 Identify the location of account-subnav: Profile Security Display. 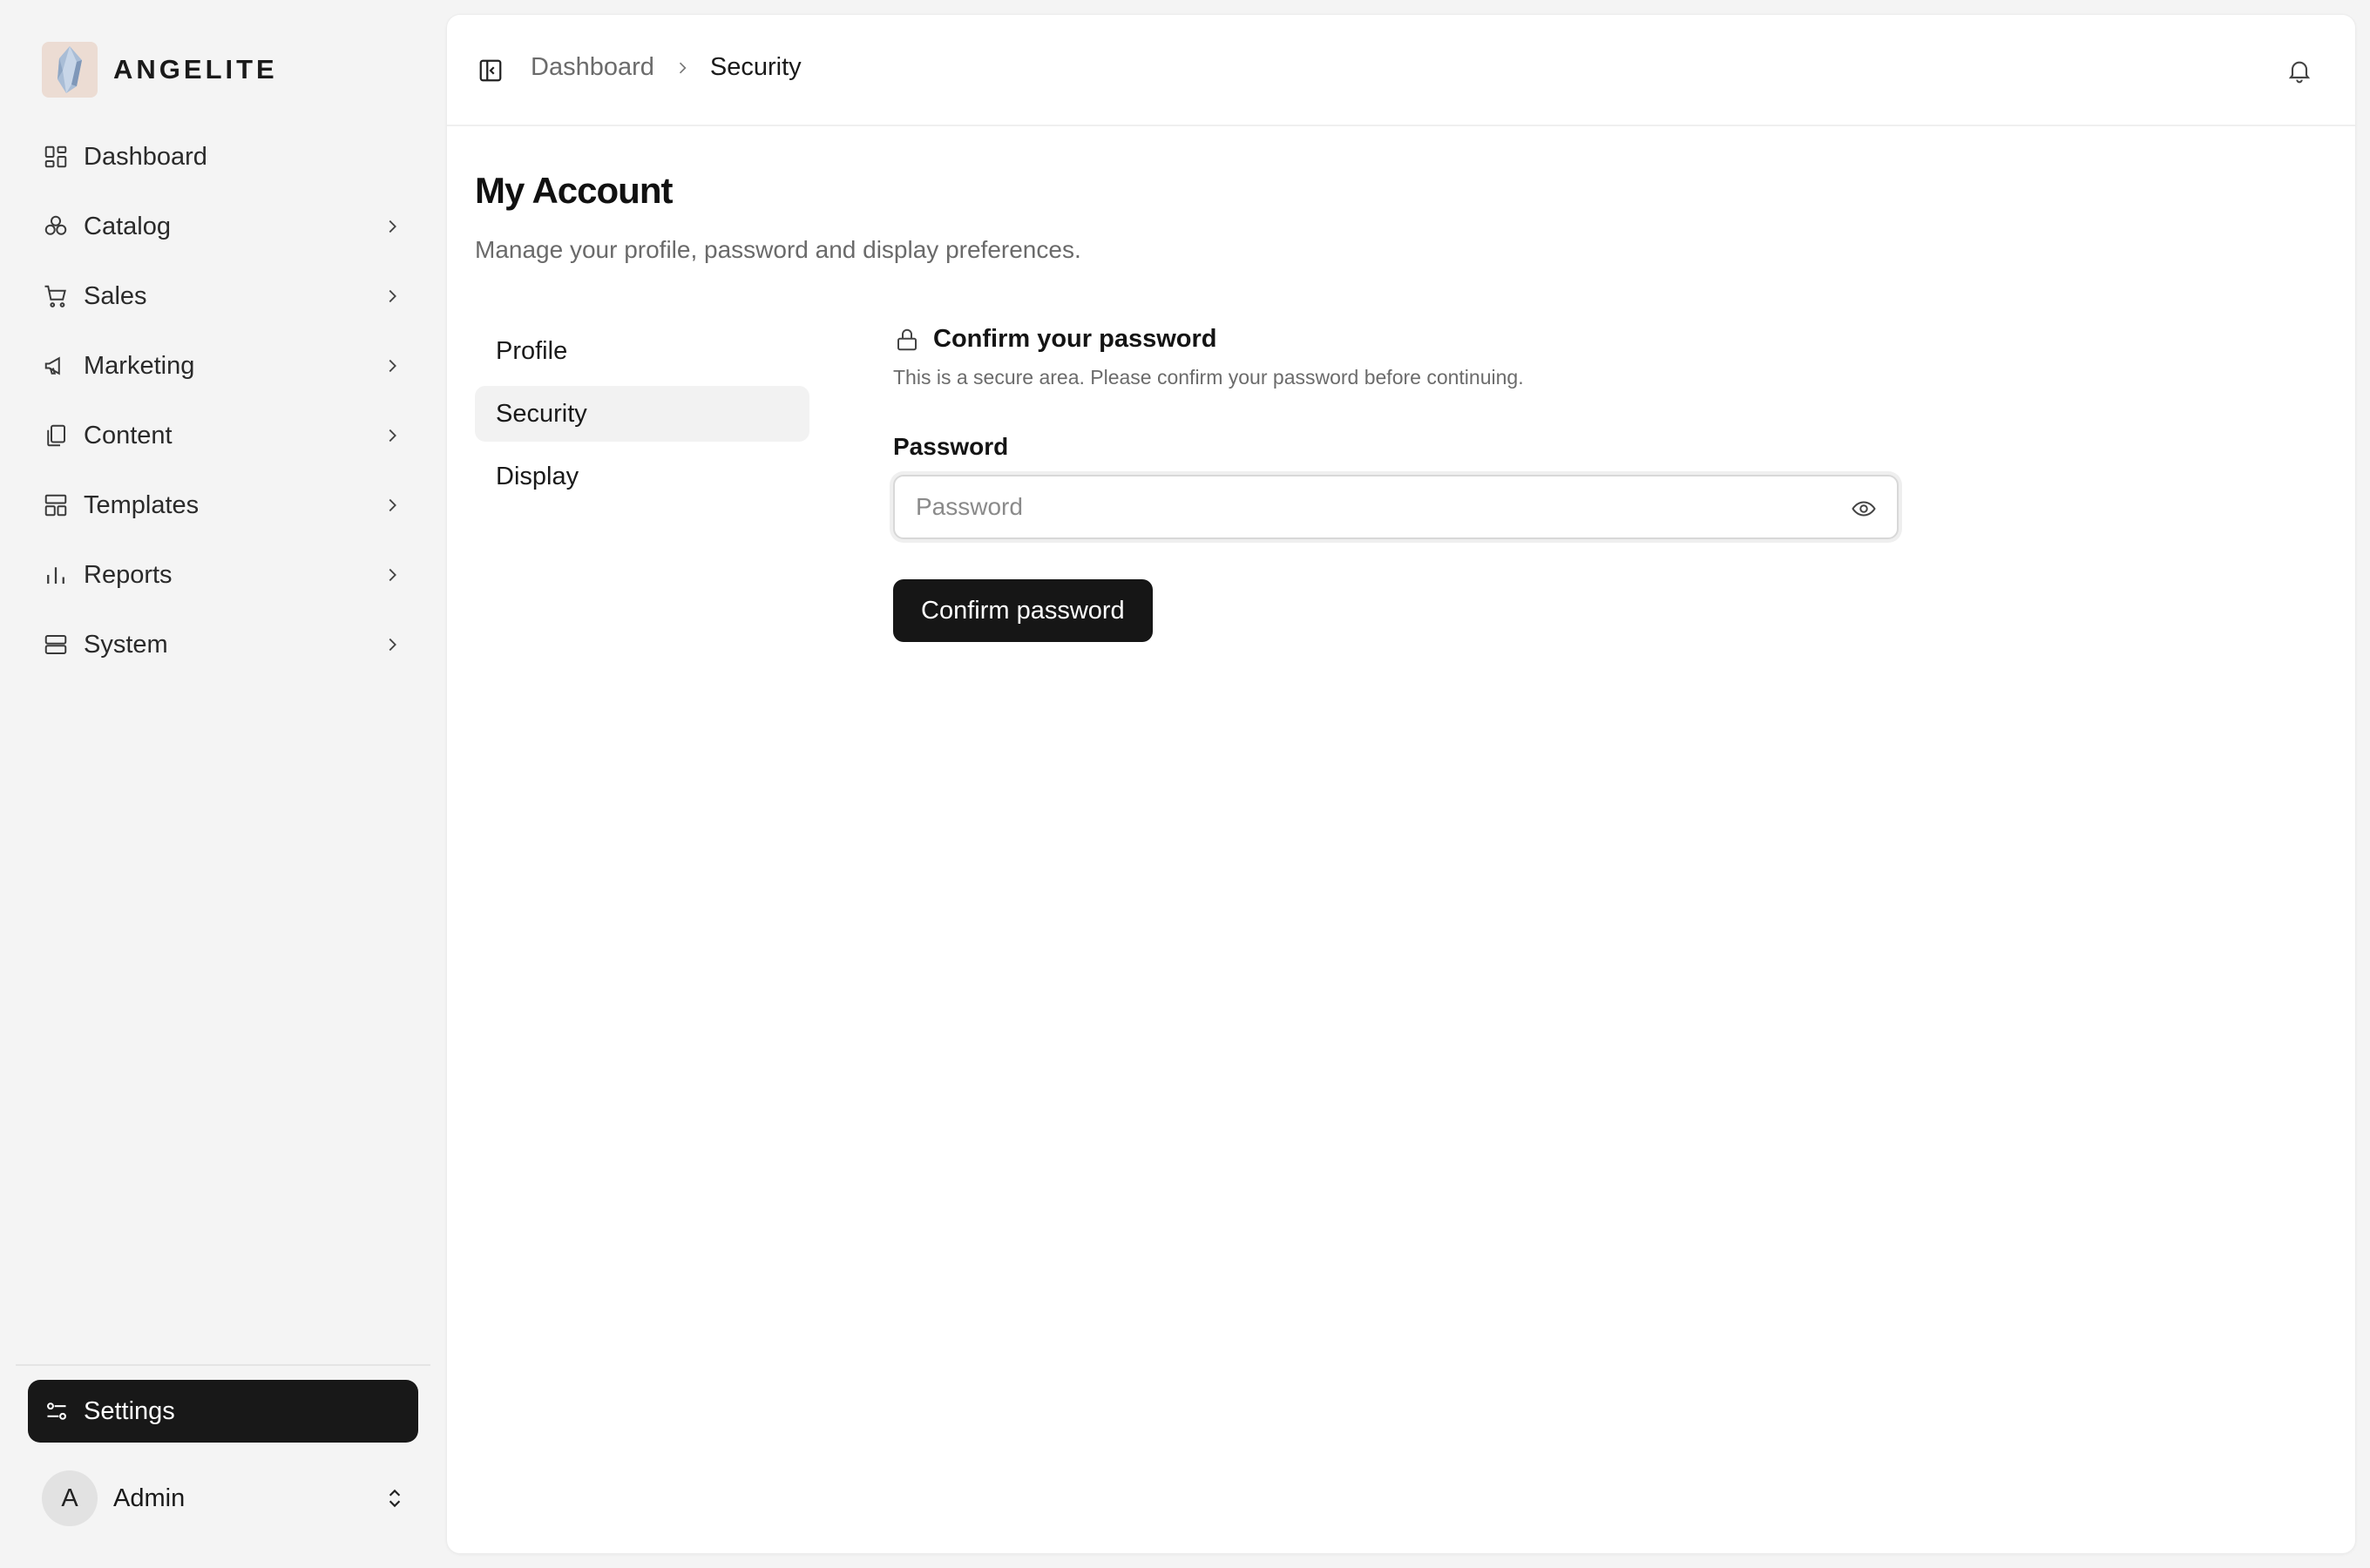
(642, 417).